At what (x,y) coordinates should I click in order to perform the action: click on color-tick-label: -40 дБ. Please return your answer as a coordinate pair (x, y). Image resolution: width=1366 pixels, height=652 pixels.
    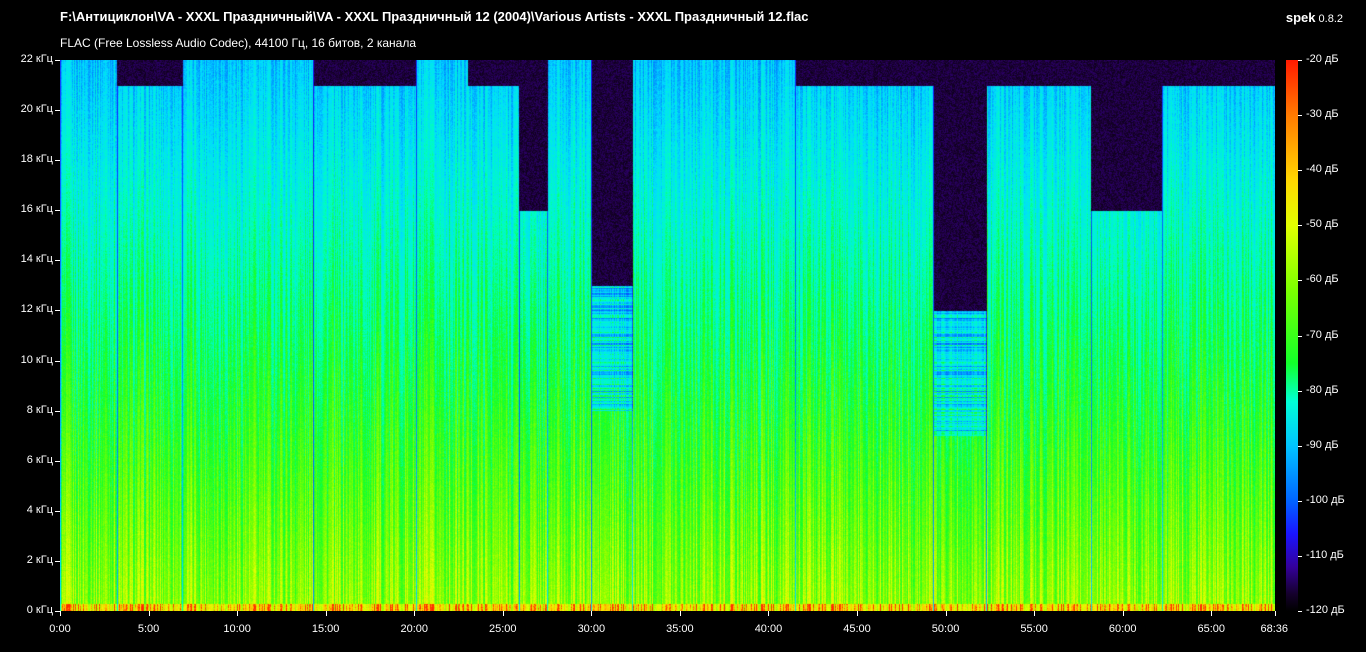
    Looking at the image, I should click on (1322, 169).